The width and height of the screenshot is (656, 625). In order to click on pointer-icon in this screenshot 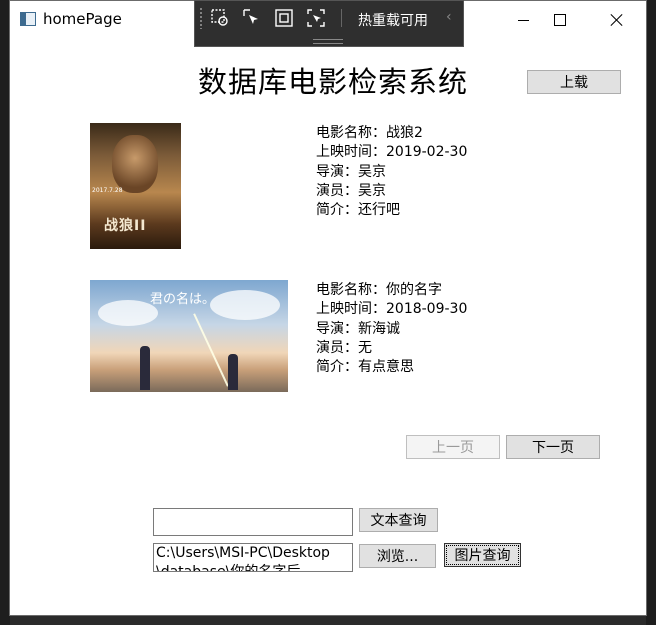, I will do `click(252, 18)`.